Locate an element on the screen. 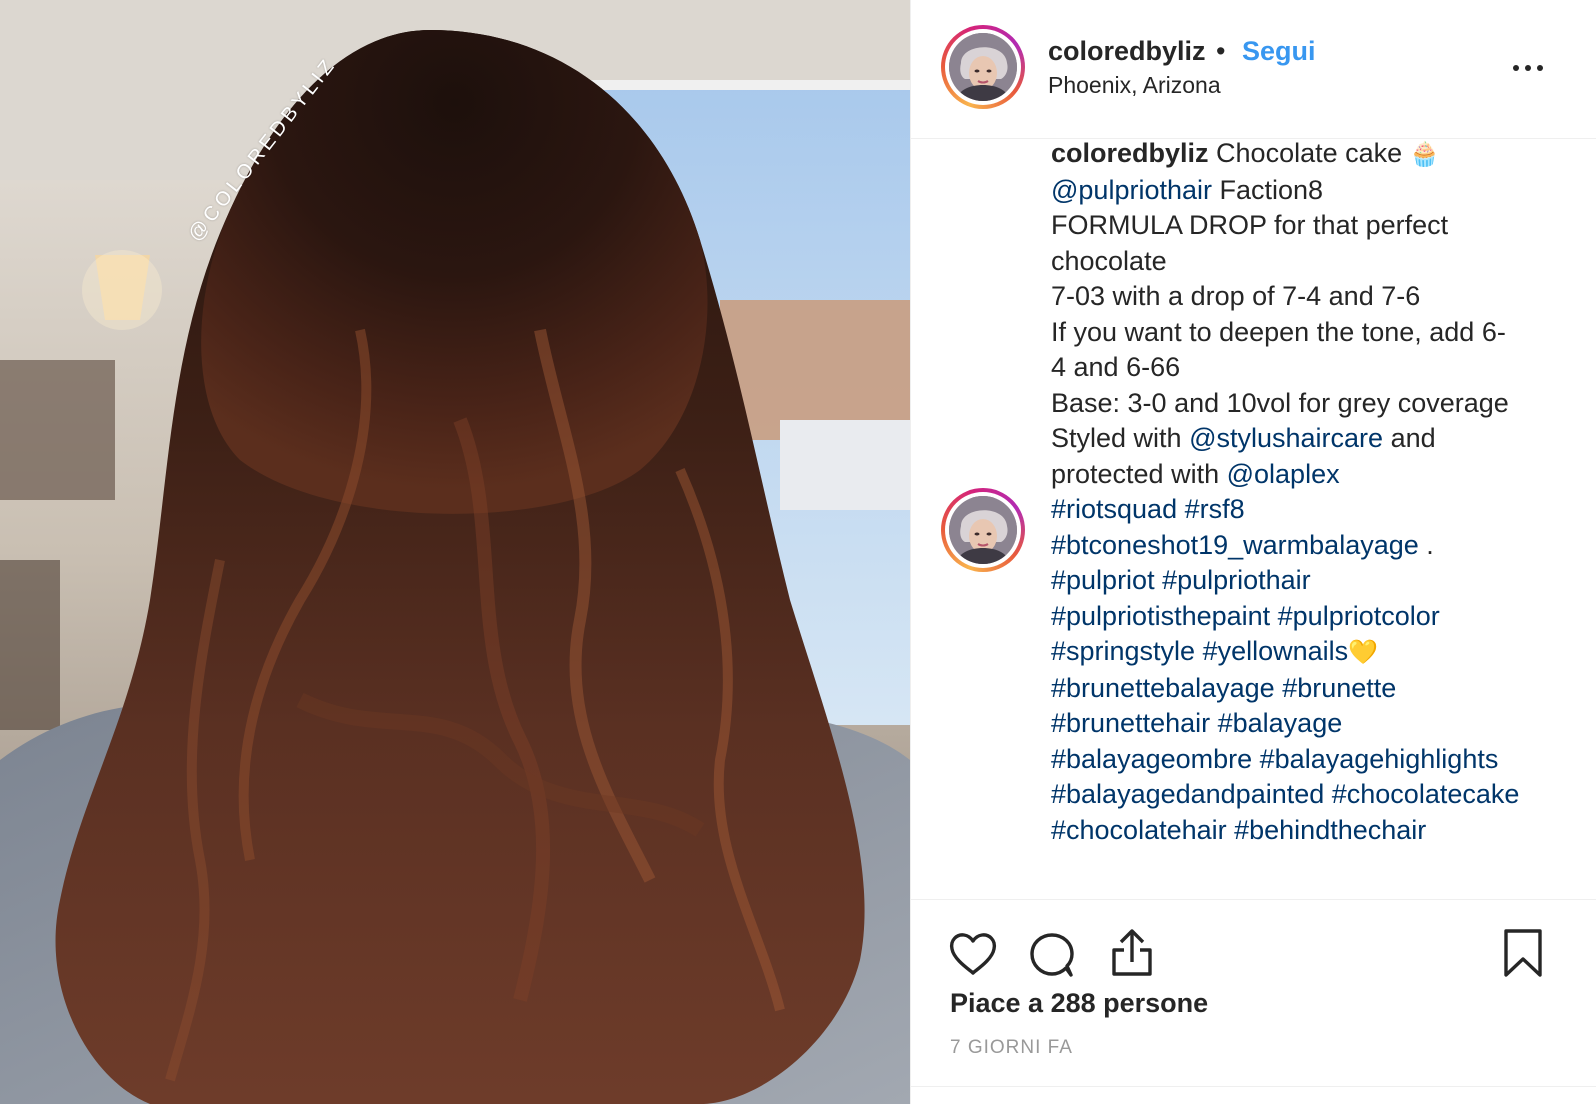 This screenshot has height=1104, width=1596. mention-link: @pulpriothair is located at coordinates (1131, 190).